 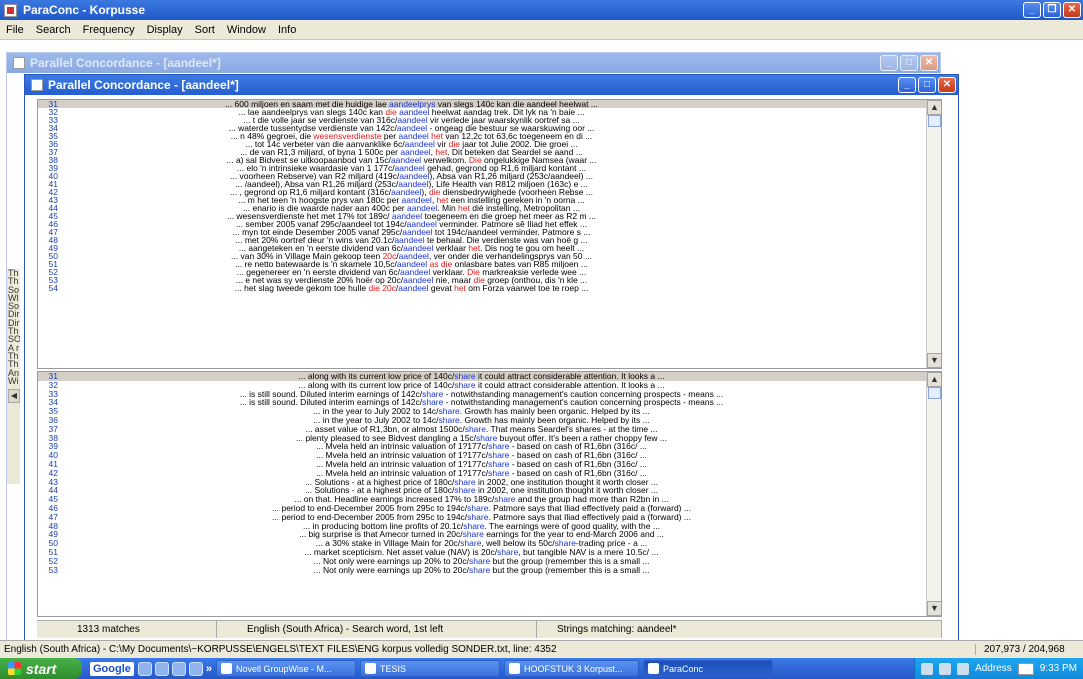 What do you see at coordinates (927, 668) in the screenshot?
I see `tray-network-icon` at bounding box center [927, 668].